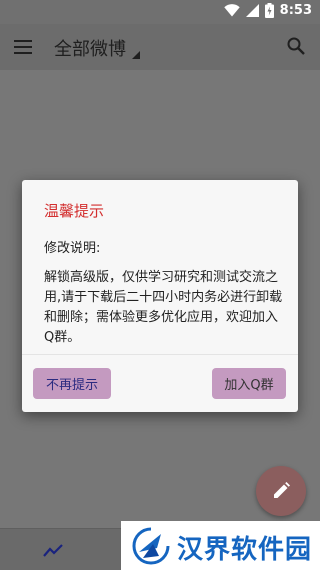 The image size is (320, 570). I want to click on status-bar: 8:53, so click(160, 12).